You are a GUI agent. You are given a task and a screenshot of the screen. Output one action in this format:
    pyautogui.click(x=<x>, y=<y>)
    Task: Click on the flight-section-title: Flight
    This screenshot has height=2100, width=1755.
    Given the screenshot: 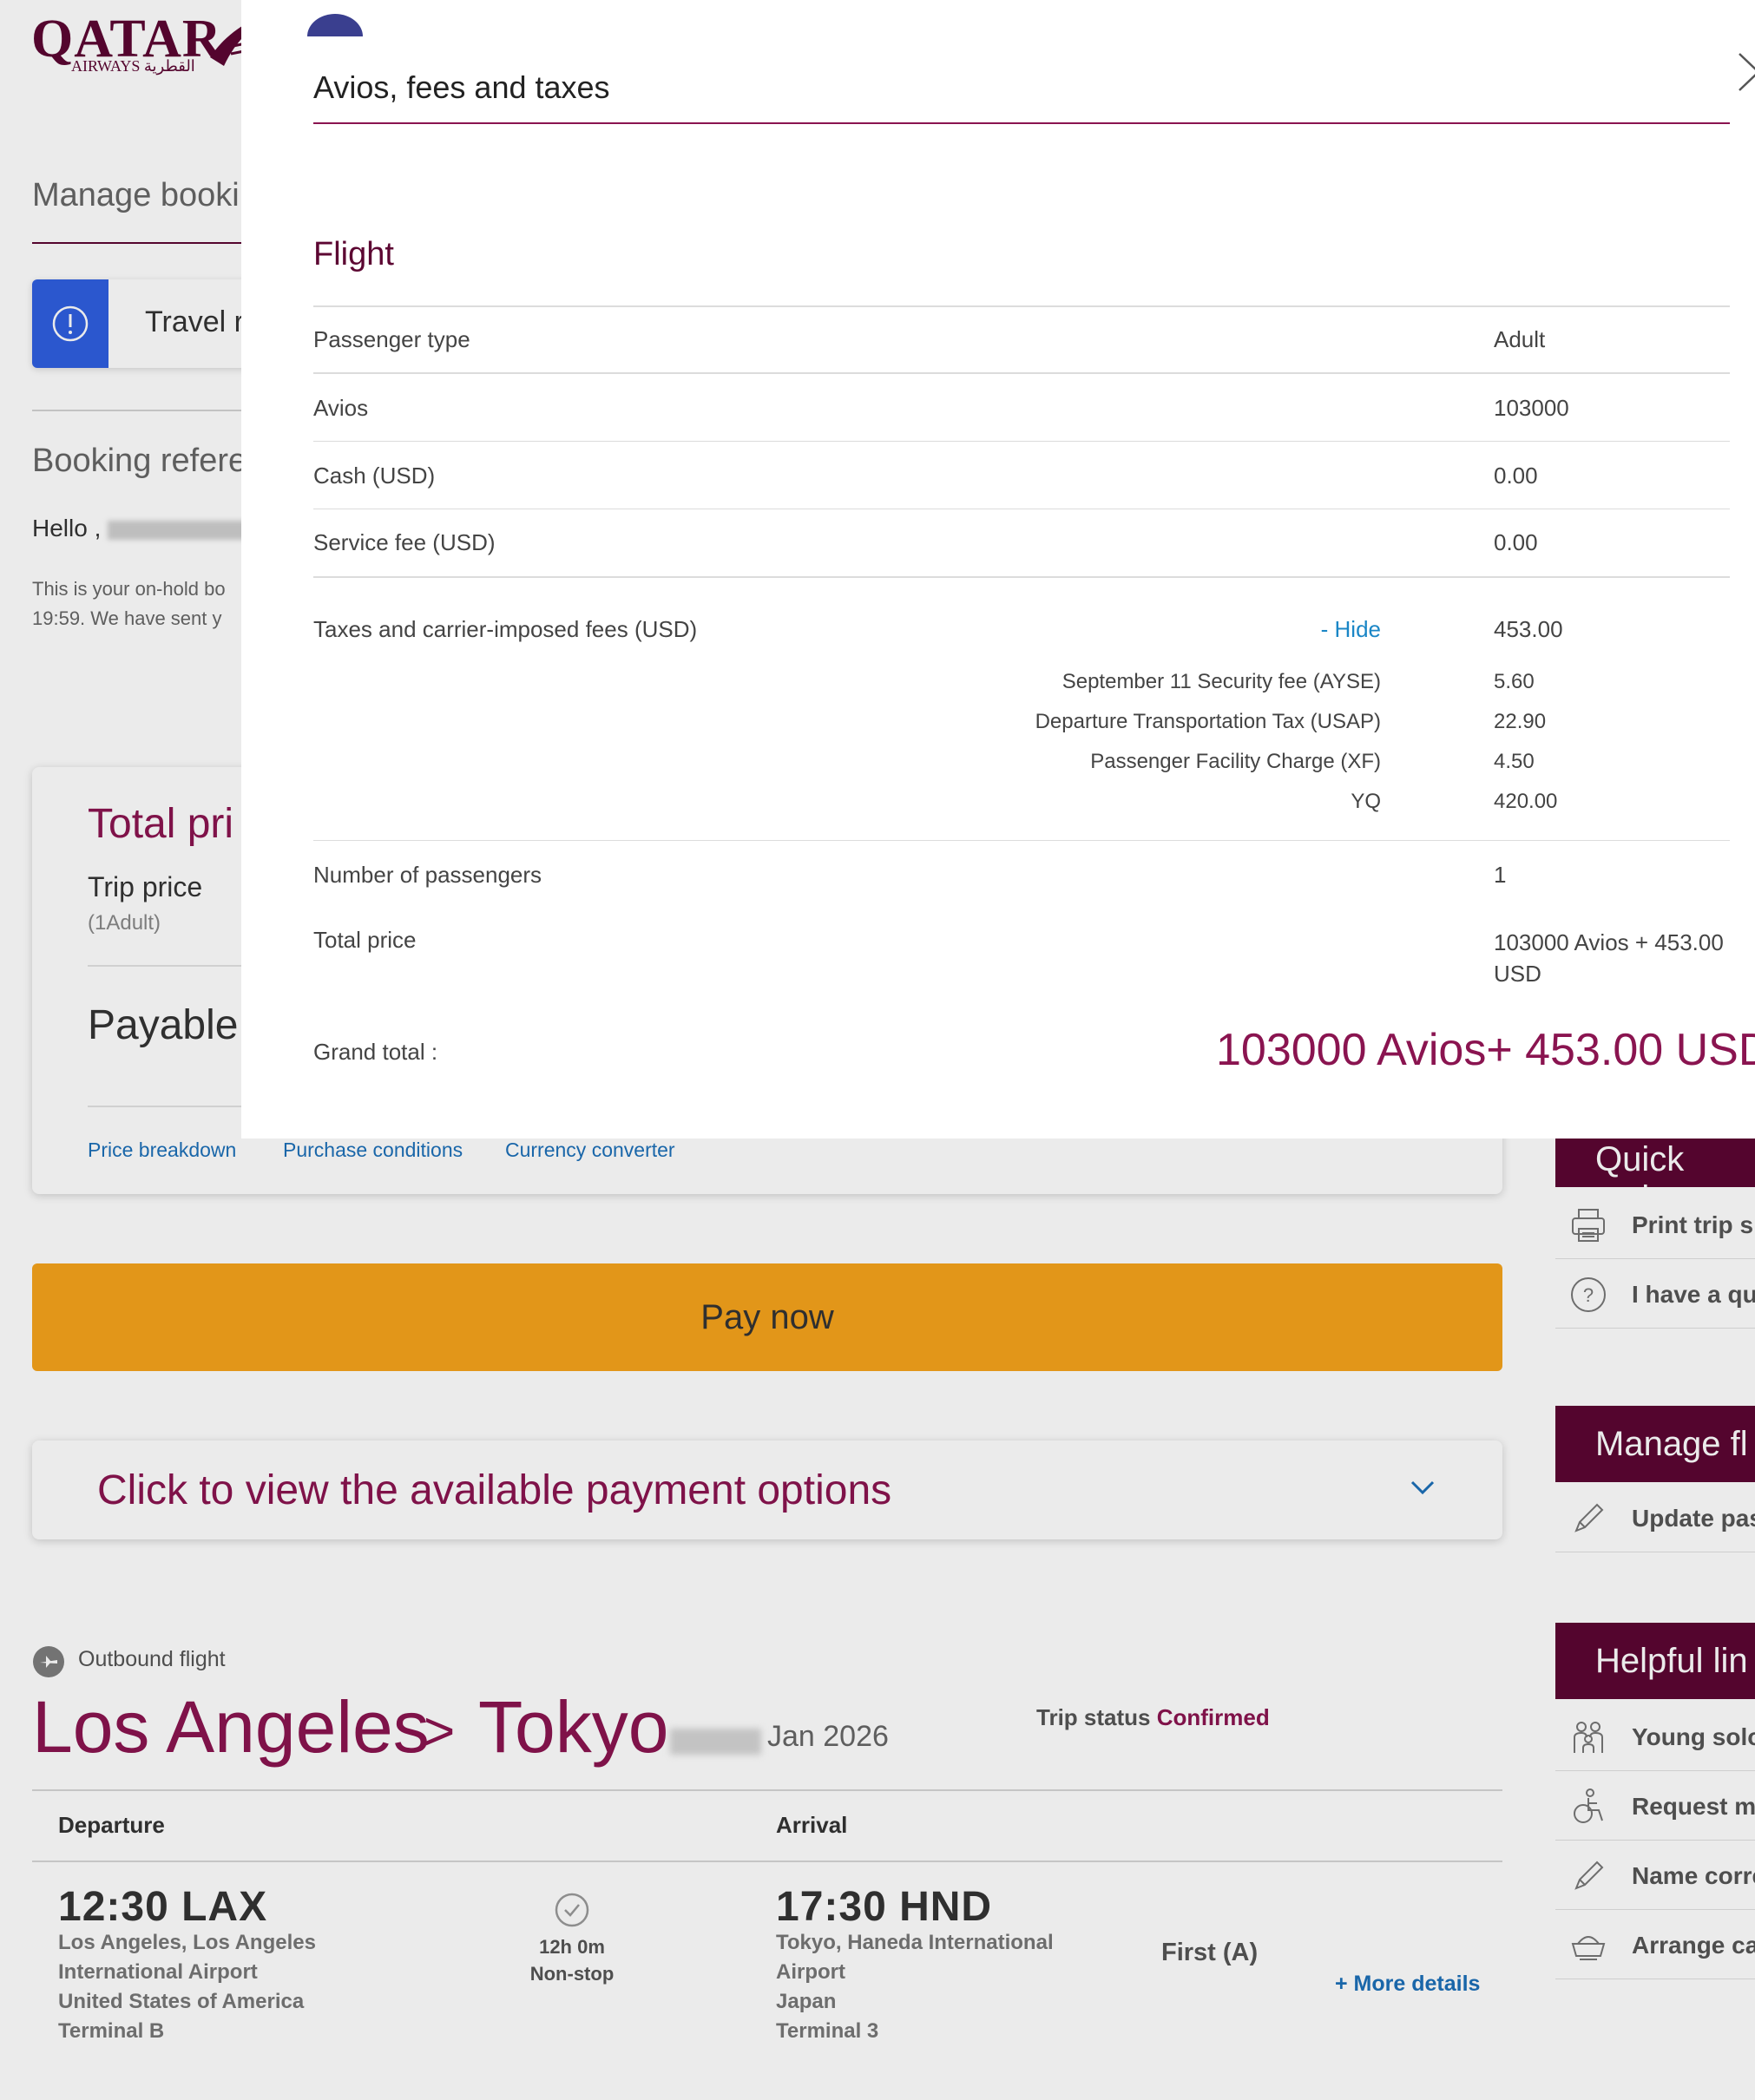 What is the action you would take?
    pyautogui.click(x=353, y=254)
    